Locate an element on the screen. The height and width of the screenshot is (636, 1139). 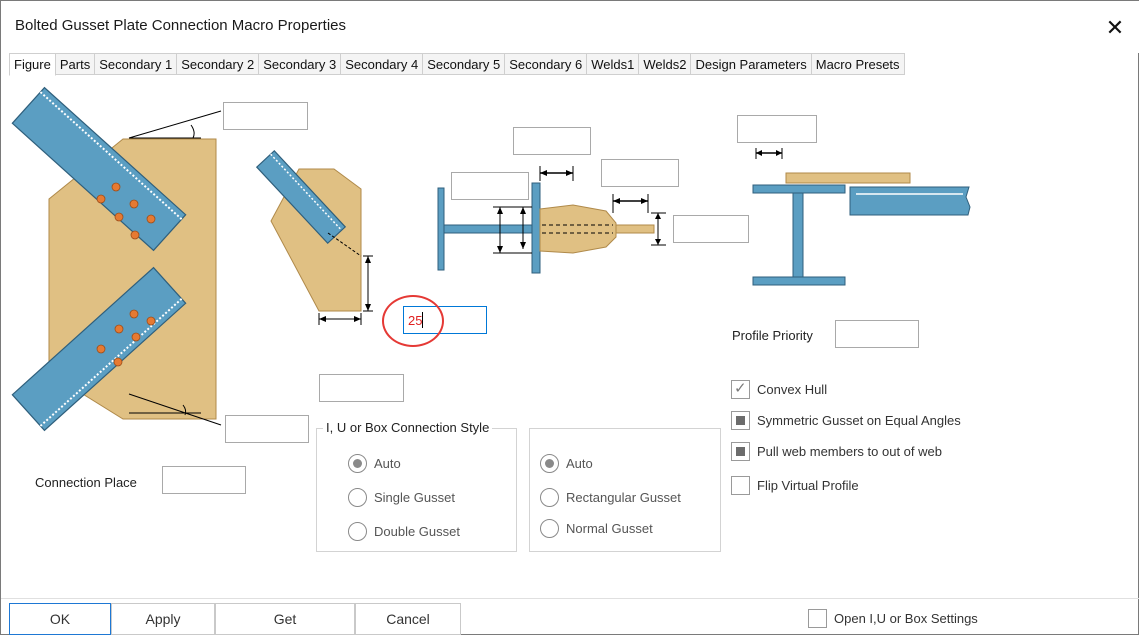
highlight-circle is located at coordinates (413, 321).